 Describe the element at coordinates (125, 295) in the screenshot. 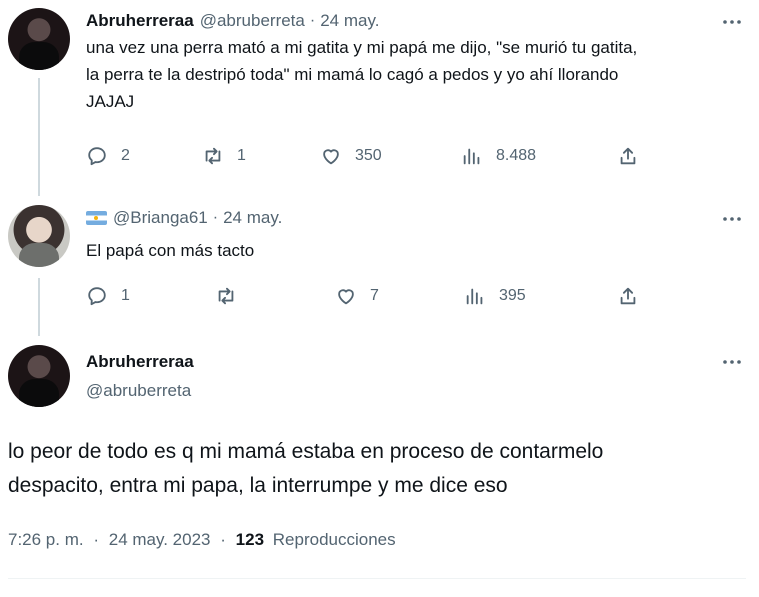

I see `reply-count: 1` at that location.